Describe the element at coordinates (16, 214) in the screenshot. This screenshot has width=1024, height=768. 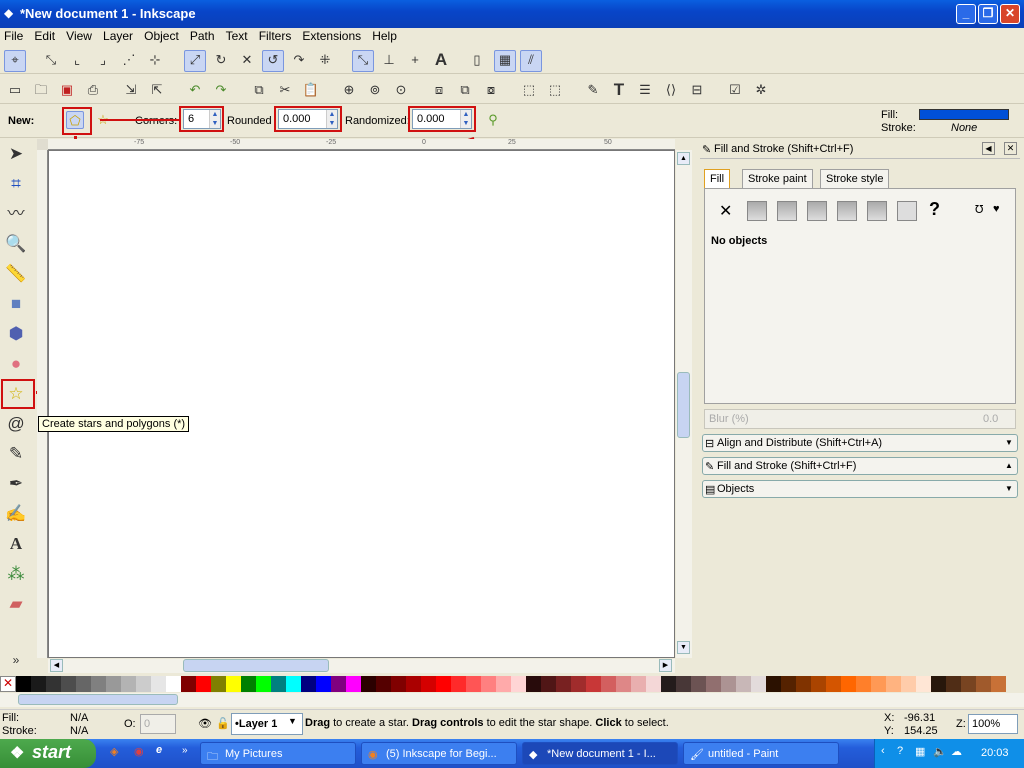
I see `tweak-tool-icon: 〰` at that location.